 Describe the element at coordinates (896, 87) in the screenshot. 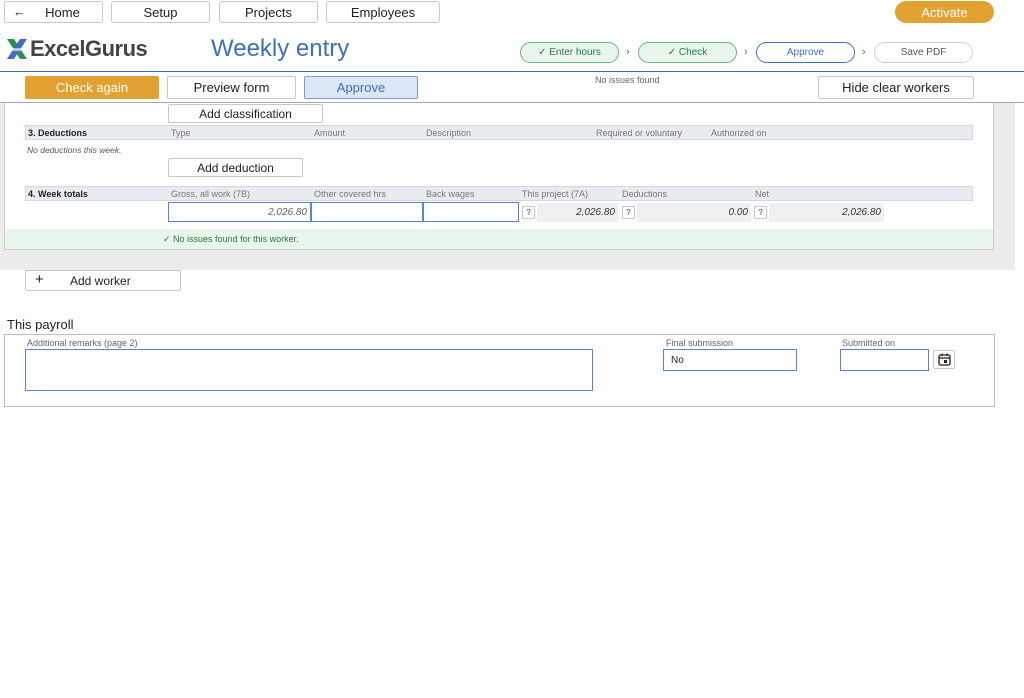

I see `hide-clear-workers-button: Hide clear workers` at that location.